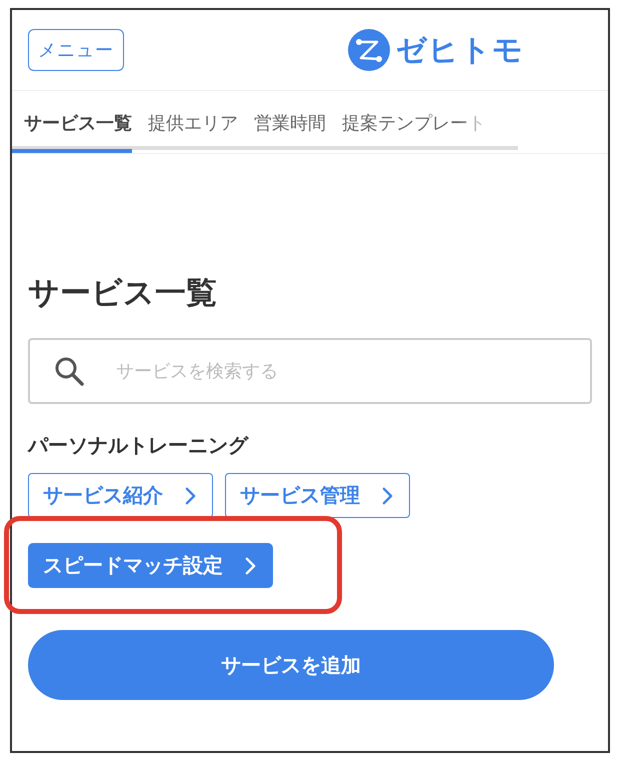 The width and height of the screenshot is (621, 766). What do you see at coordinates (369, 50) in the screenshot?
I see `logo-icon` at bounding box center [369, 50].